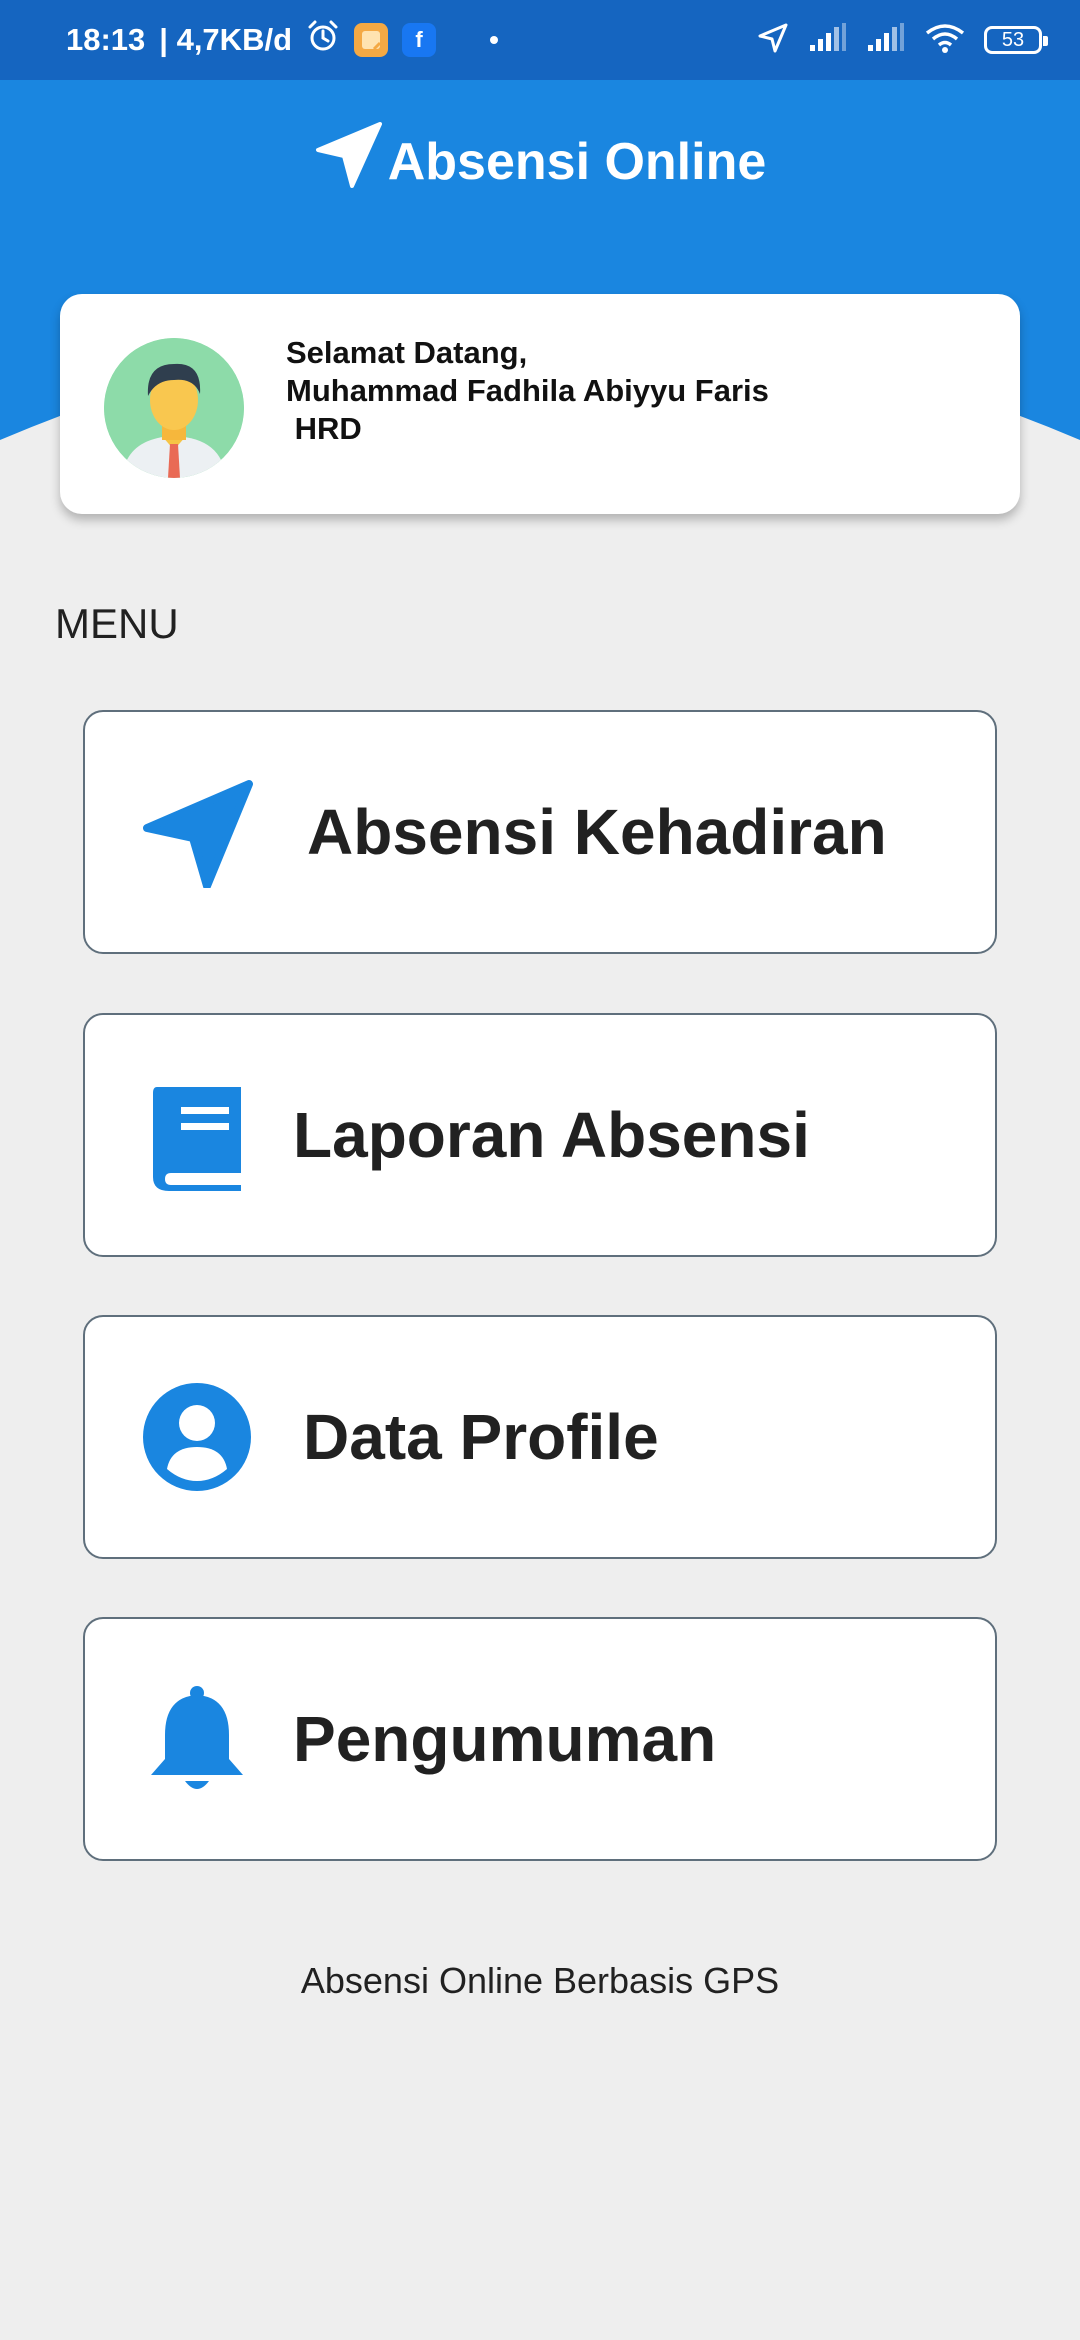 The image size is (1080, 2340). What do you see at coordinates (551, 1135) in the screenshot?
I see `menu-item-label: Laporan Absensi` at bounding box center [551, 1135].